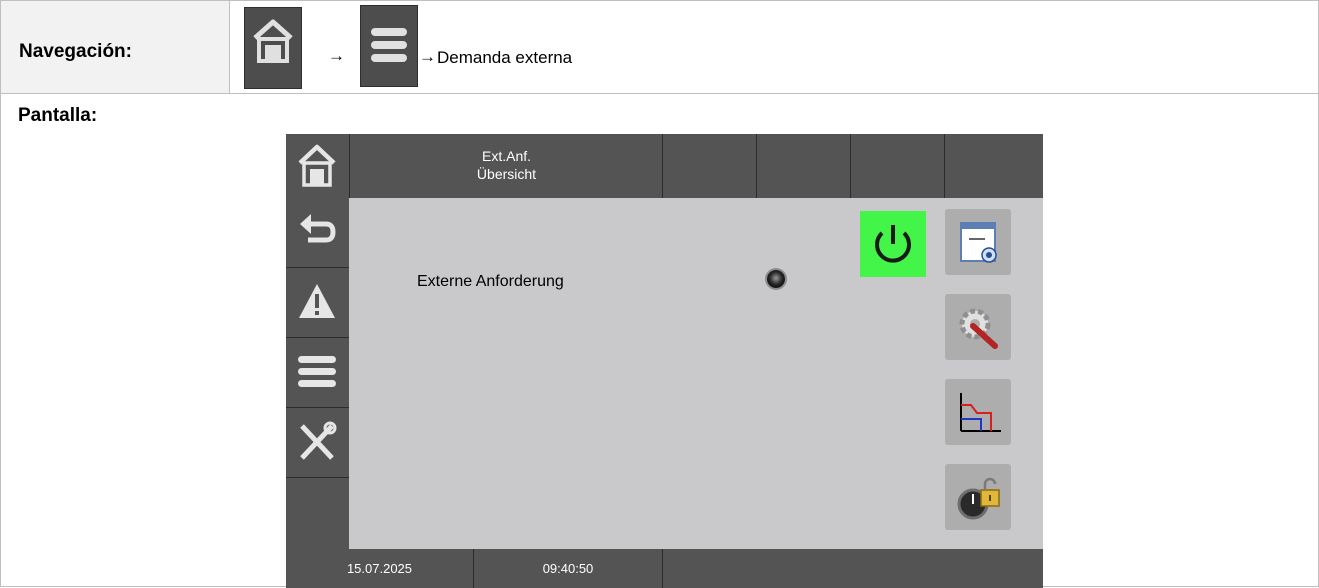 Image resolution: width=1319 pixels, height=588 pixels. I want to click on timer-lock-icon, so click(978, 498).